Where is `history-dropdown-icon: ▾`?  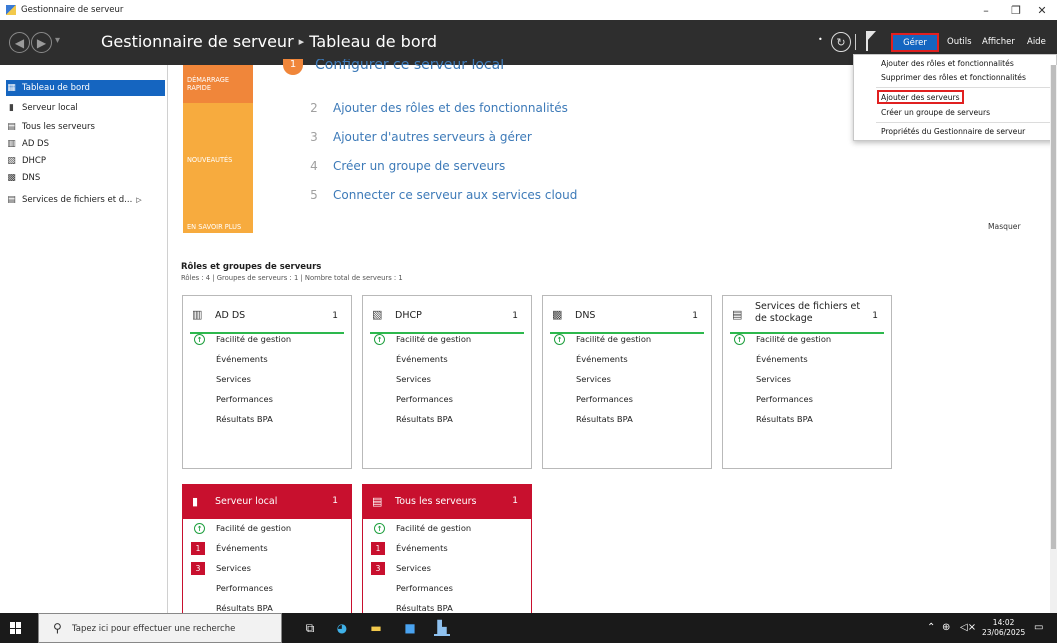
history-dropdown-icon: ▾ is located at coordinates (57, 40).